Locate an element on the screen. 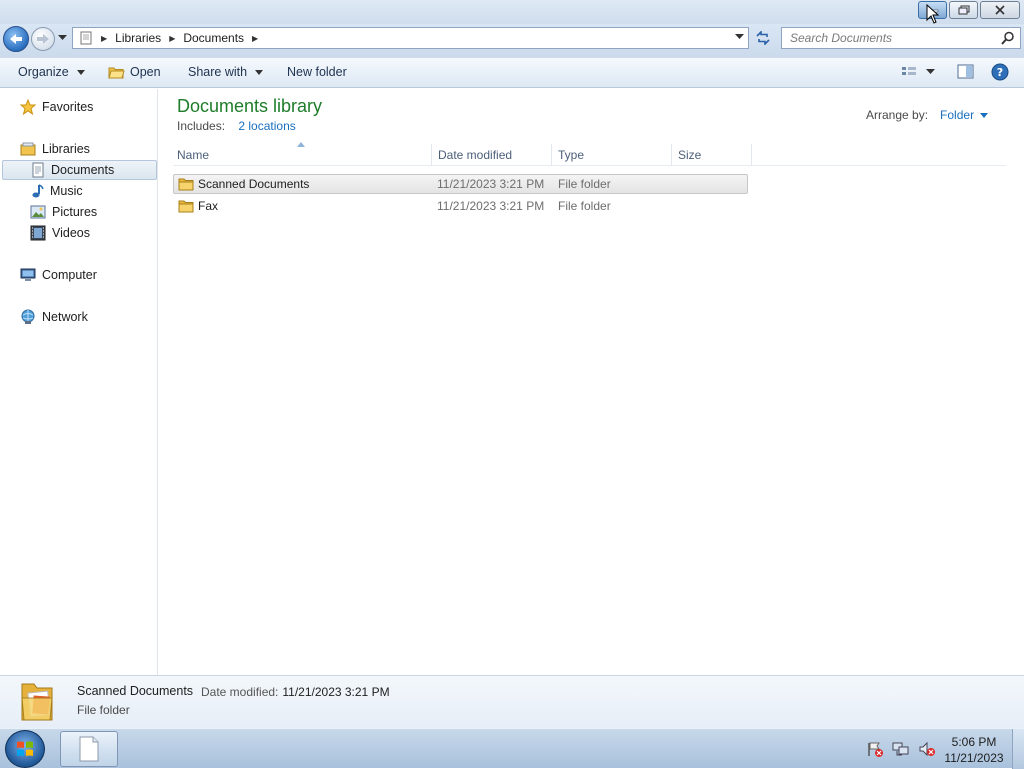 The image size is (1024, 769). new-folder-button: New folder is located at coordinates (317, 72).